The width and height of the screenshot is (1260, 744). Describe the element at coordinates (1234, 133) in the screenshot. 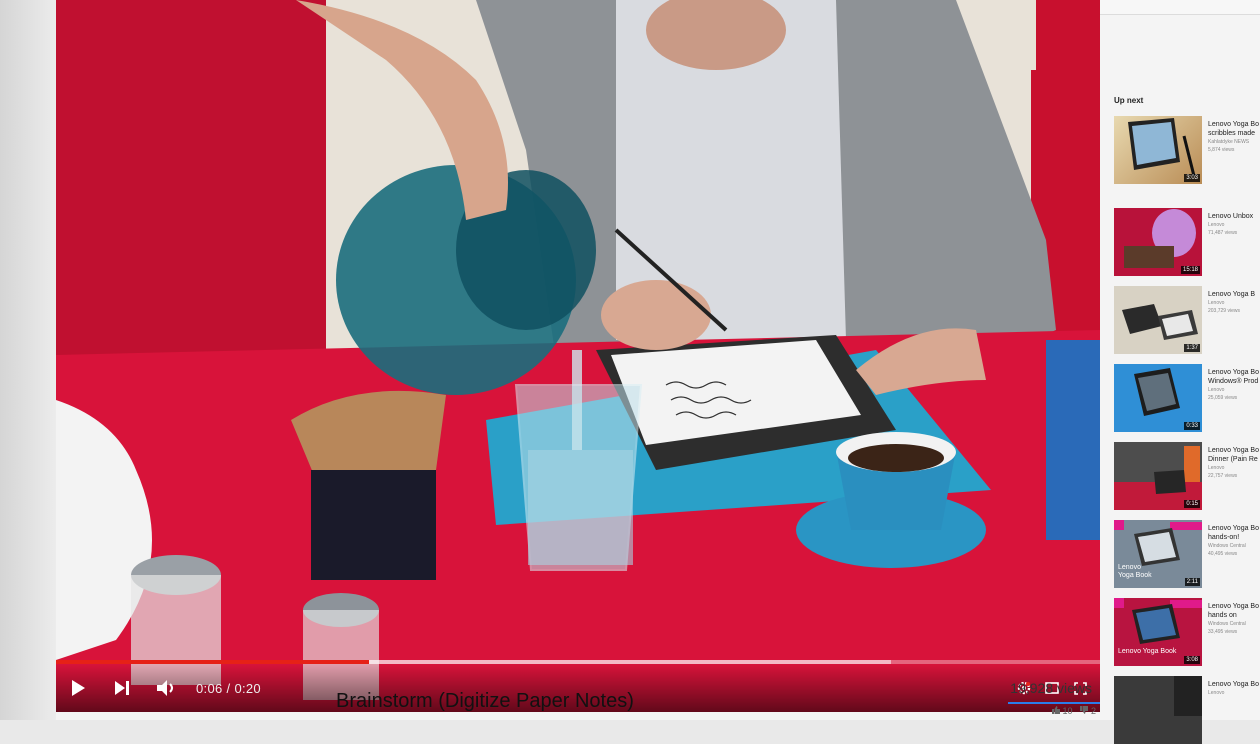

I see `video-title-line: scribbles made` at that location.